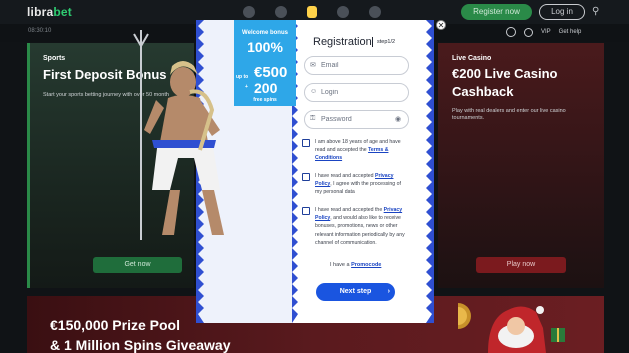 The image size is (629, 353). What do you see at coordinates (341, 265) in the screenshot?
I see `promocode-text: I have a` at bounding box center [341, 265].